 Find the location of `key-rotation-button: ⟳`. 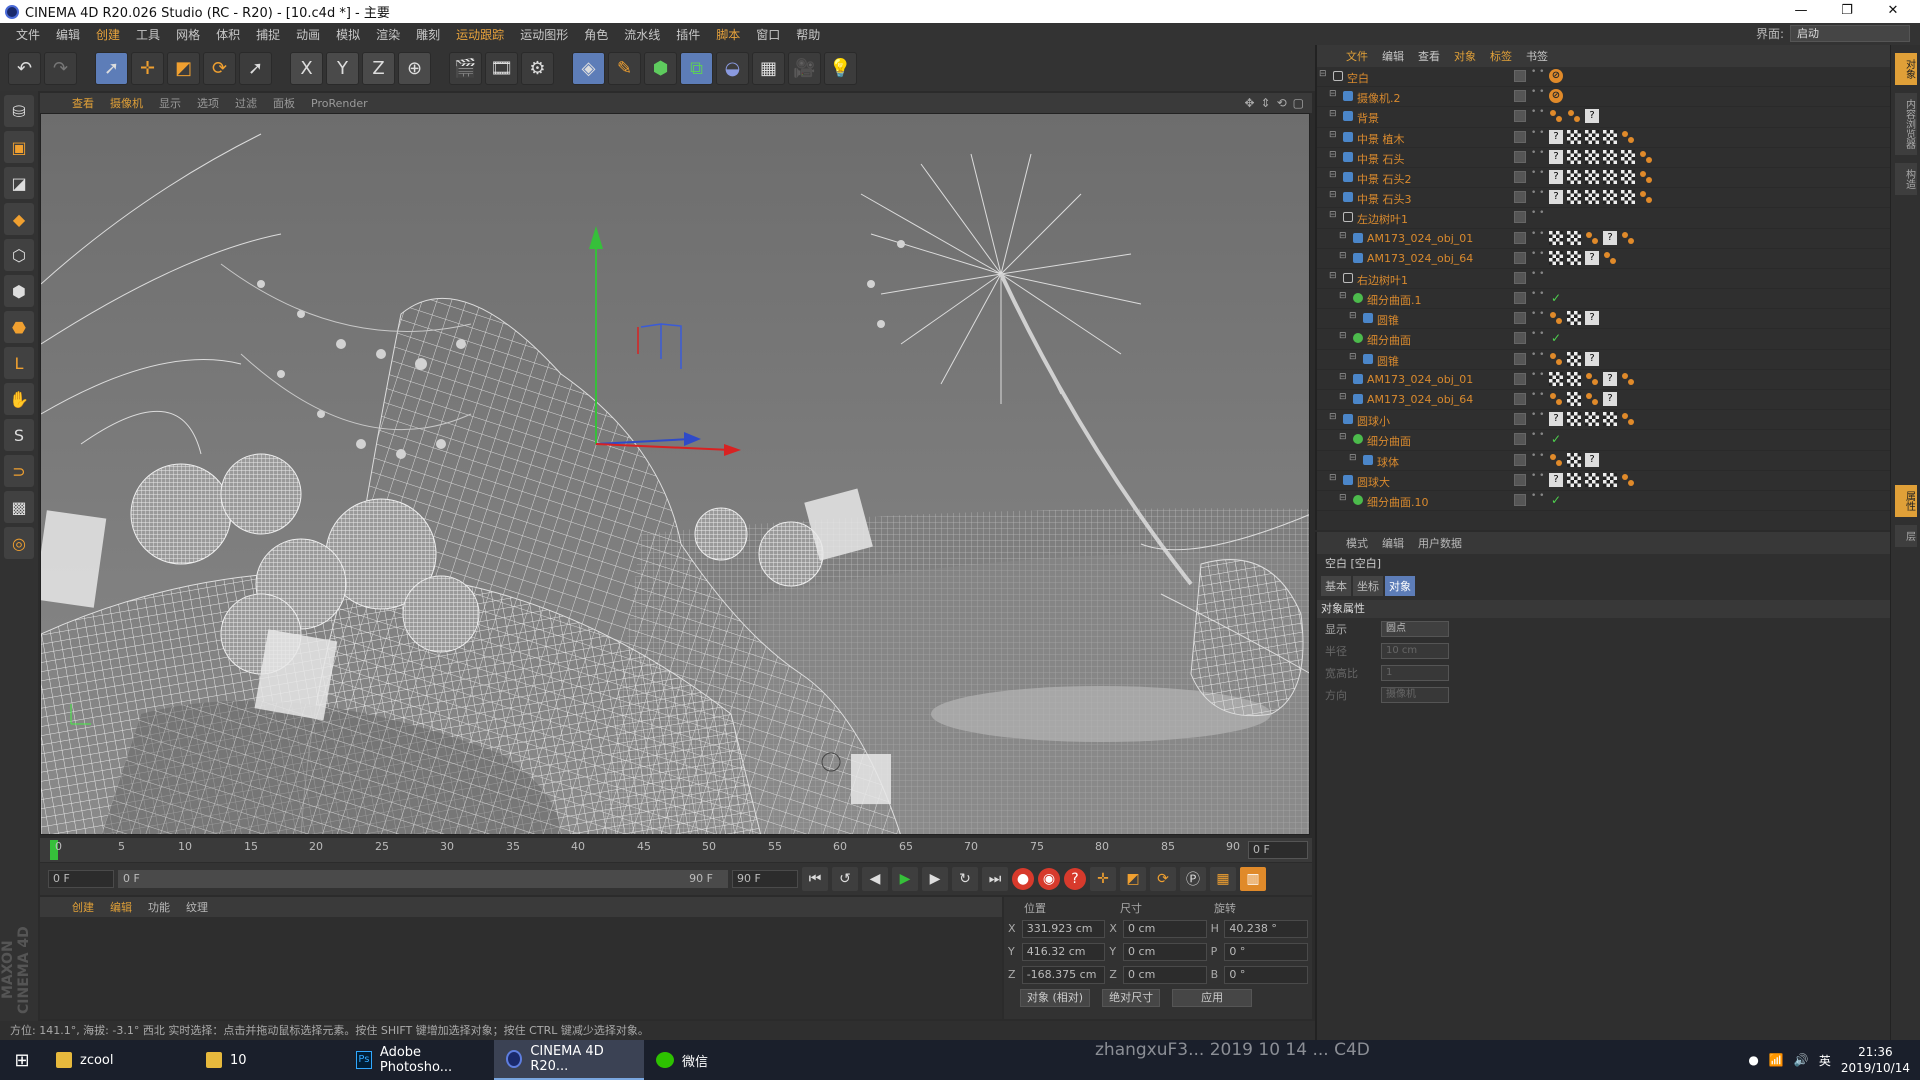

key-rotation-button: ⟳ is located at coordinates (1163, 879).